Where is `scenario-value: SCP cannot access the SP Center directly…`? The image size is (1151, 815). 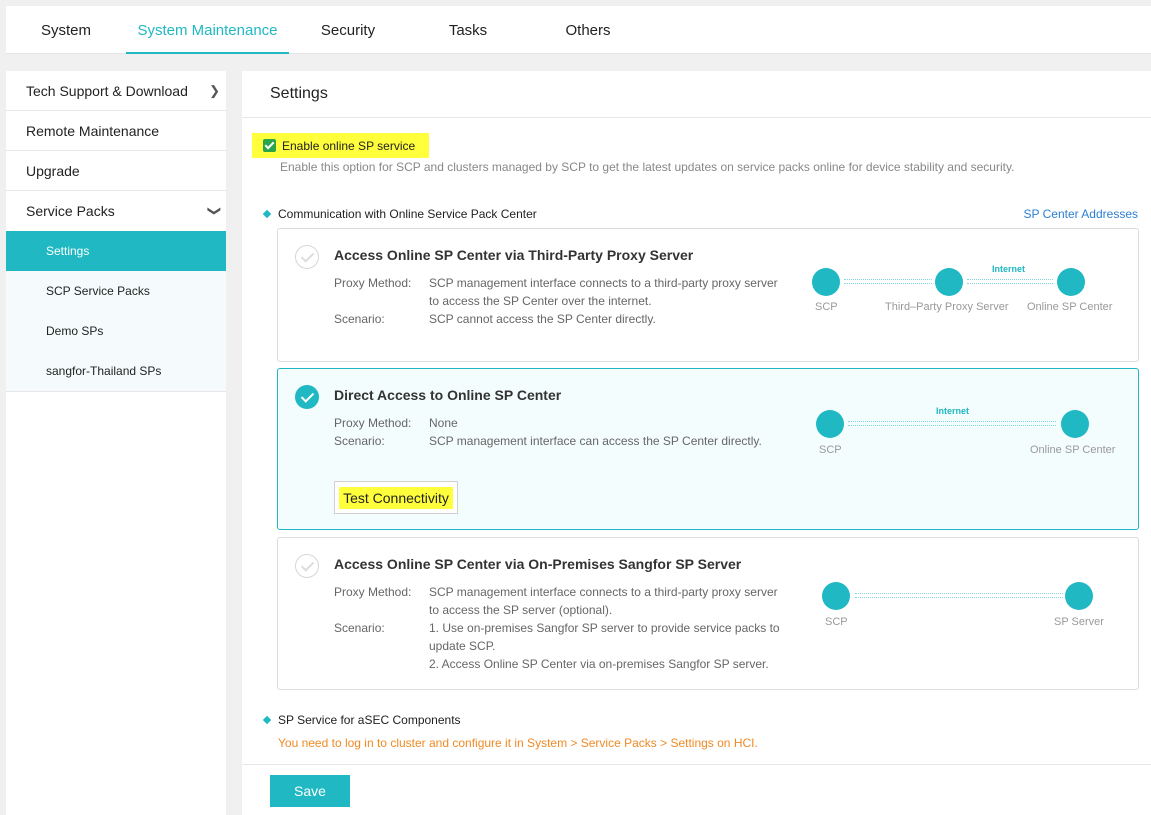 scenario-value: SCP cannot access the SP Center directly… is located at coordinates (542, 319).